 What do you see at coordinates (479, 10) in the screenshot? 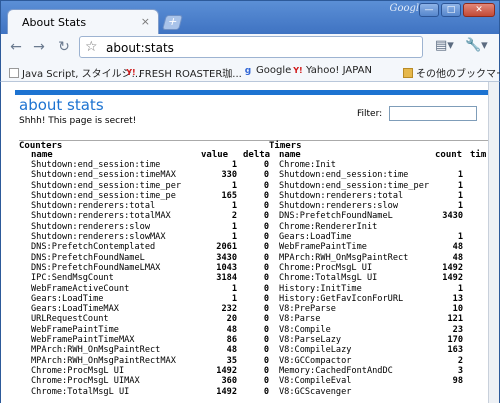
I see `close-window-button: ✕` at bounding box center [479, 10].